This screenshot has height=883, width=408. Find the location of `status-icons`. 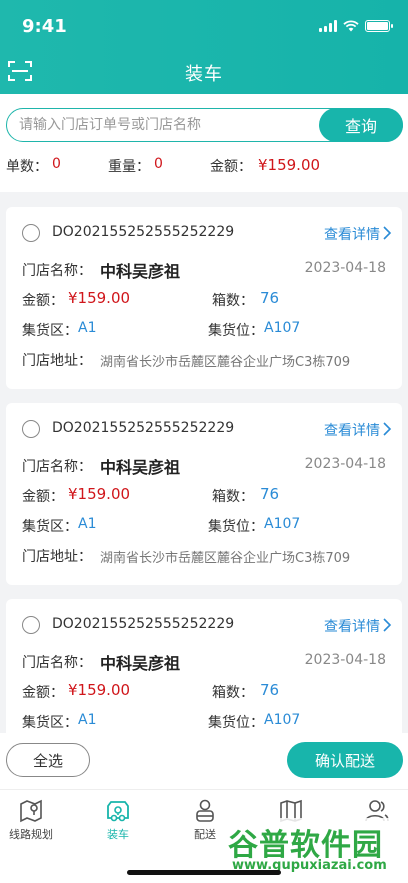

status-icons is located at coordinates (356, 26).